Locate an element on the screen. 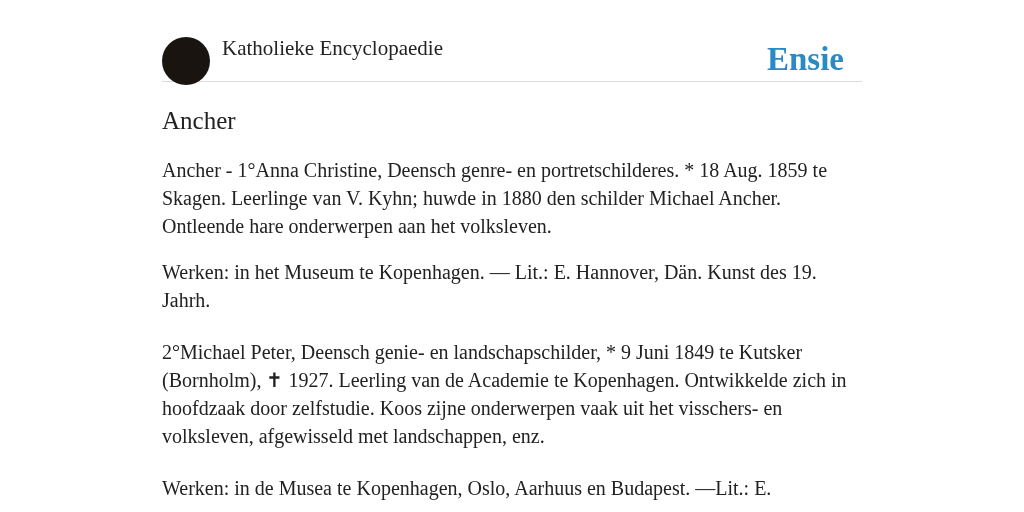 The height and width of the screenshot is (512, 1024). article-title: Ancher is located at coordinates (199, 121).